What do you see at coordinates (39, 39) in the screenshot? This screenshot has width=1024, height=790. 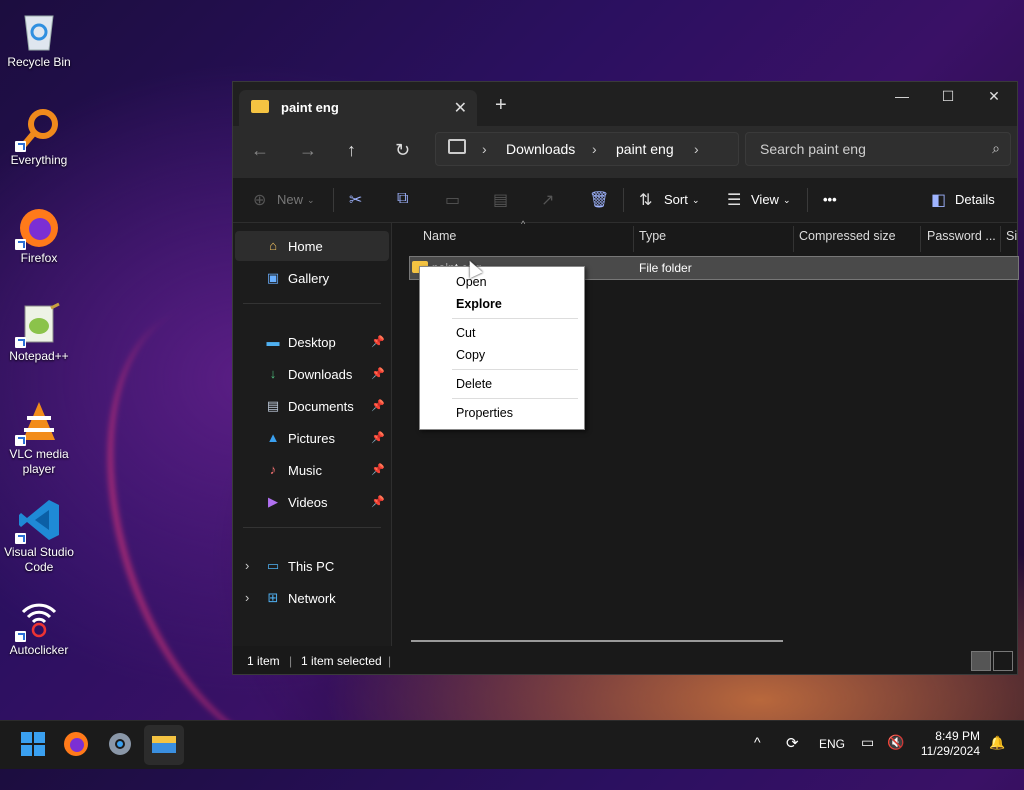 I see `desktop-icon-recycle-bin: Recycle Bin` at bounding box center [39, 39].